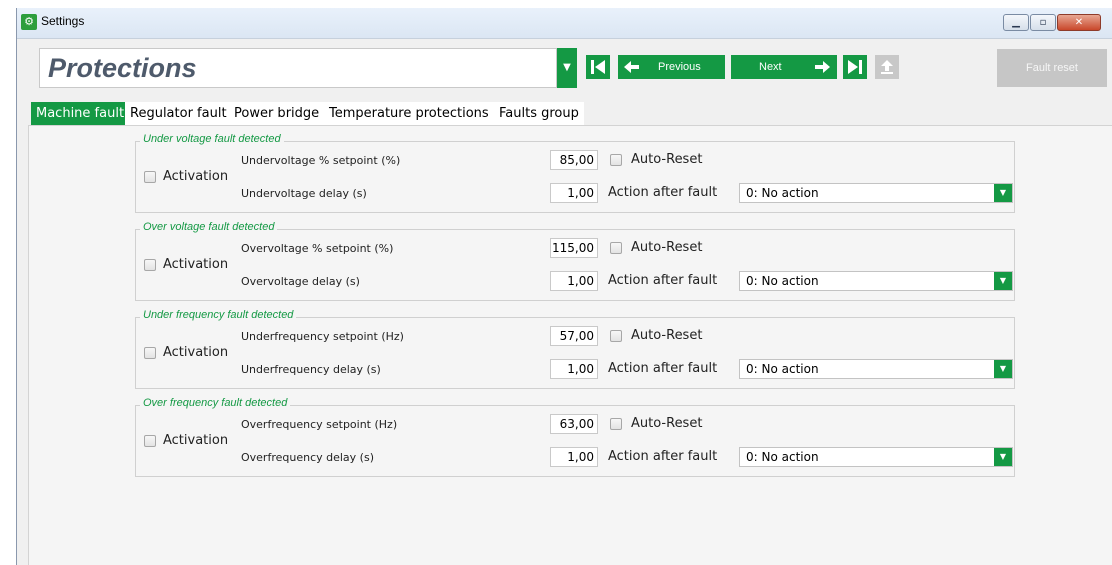 This screenshot has width=1112, height=565. I want to click on next-label: Next, so click(770, 67).